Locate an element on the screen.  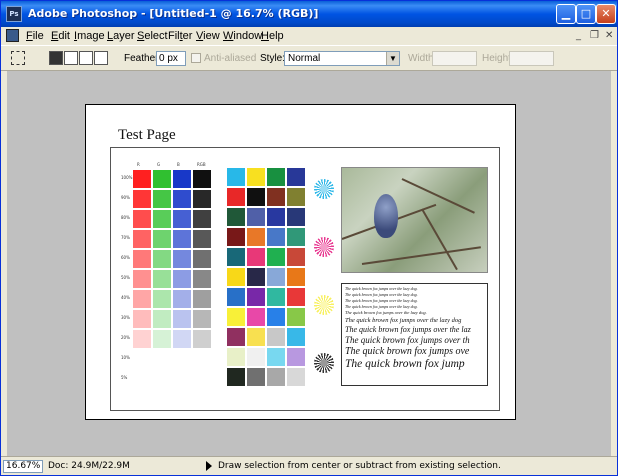
add-to-selection-icon is located at coordinates (71, 58).